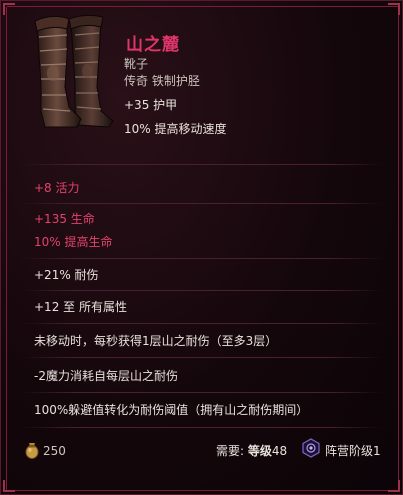 Image resolution: width=403 pixels, height=495 pixels. Describe the element at coordinates (66, 275) in the screenshot. I see `affix-endurance: +21% 耐伤` at that location.